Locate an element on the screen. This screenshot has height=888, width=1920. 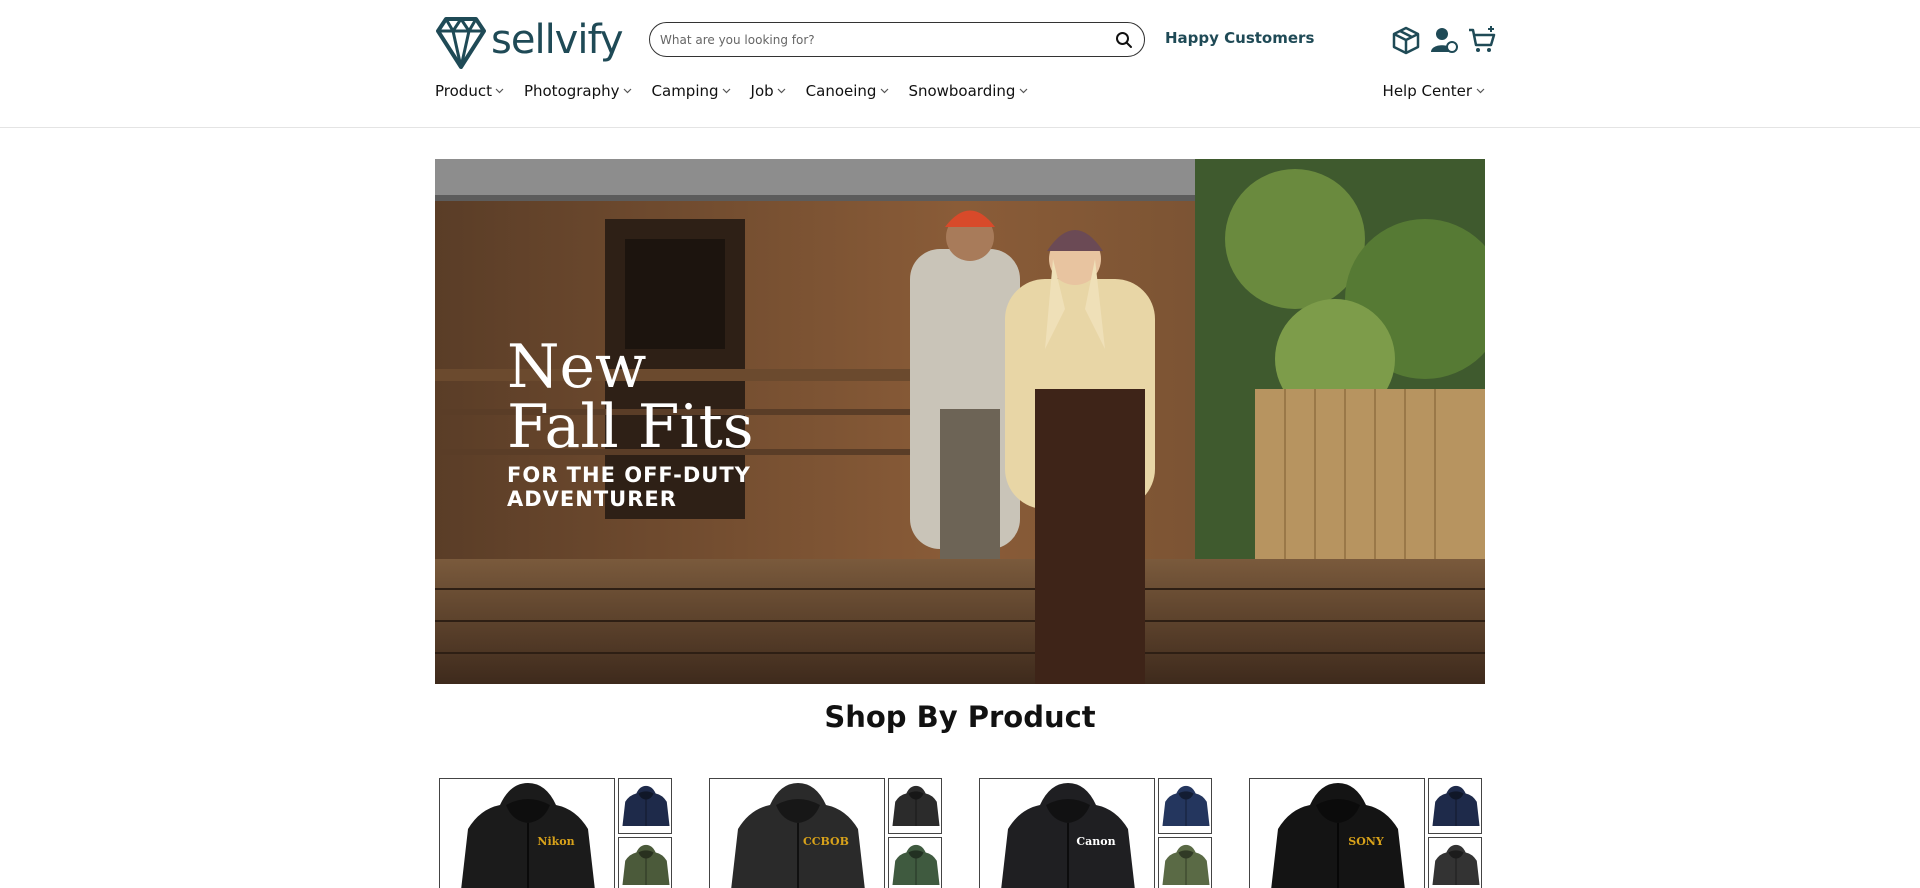
product-card: Canon is located at coordinates (1097, 833).